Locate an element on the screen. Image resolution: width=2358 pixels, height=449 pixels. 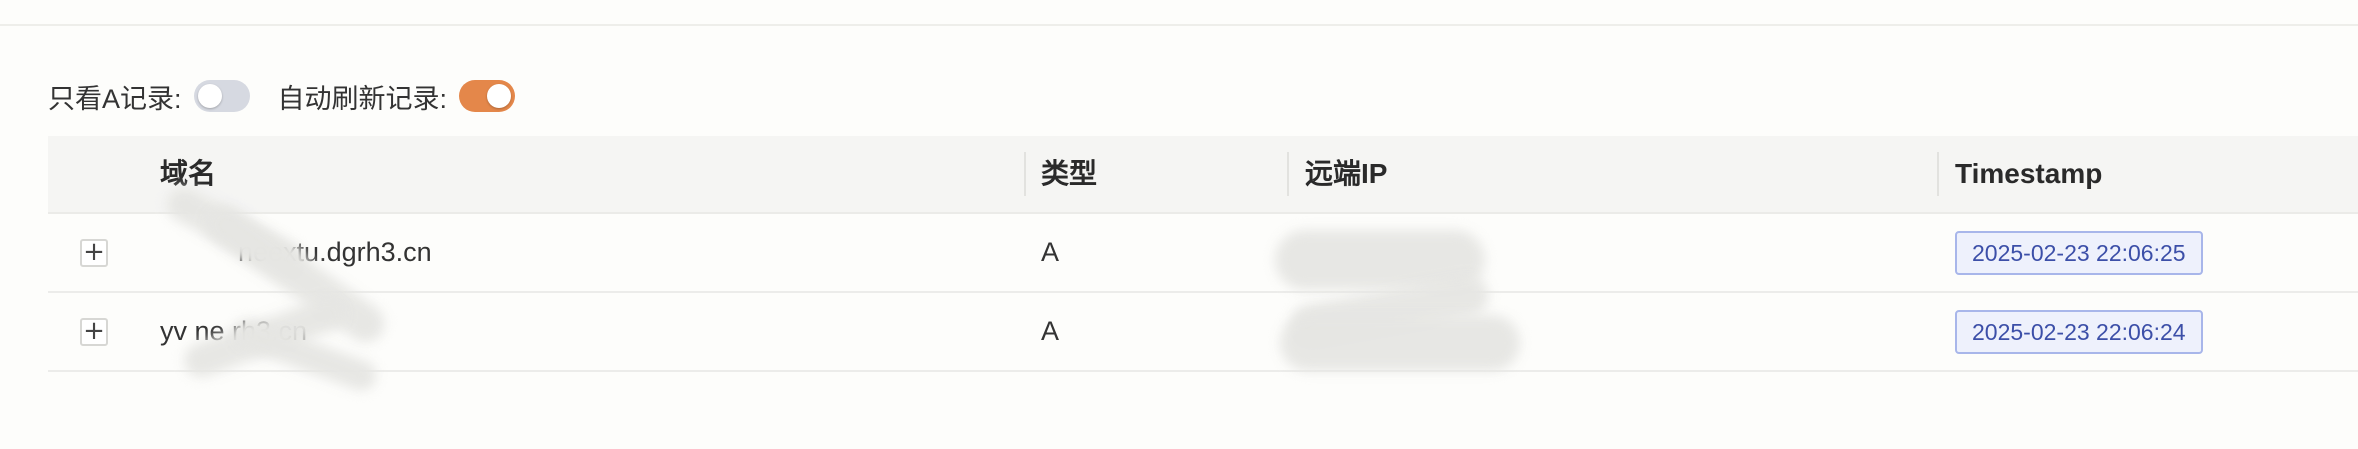
filter-bar: 只看A记录: 自动刷新记录: is located at coordinates (295, 96).